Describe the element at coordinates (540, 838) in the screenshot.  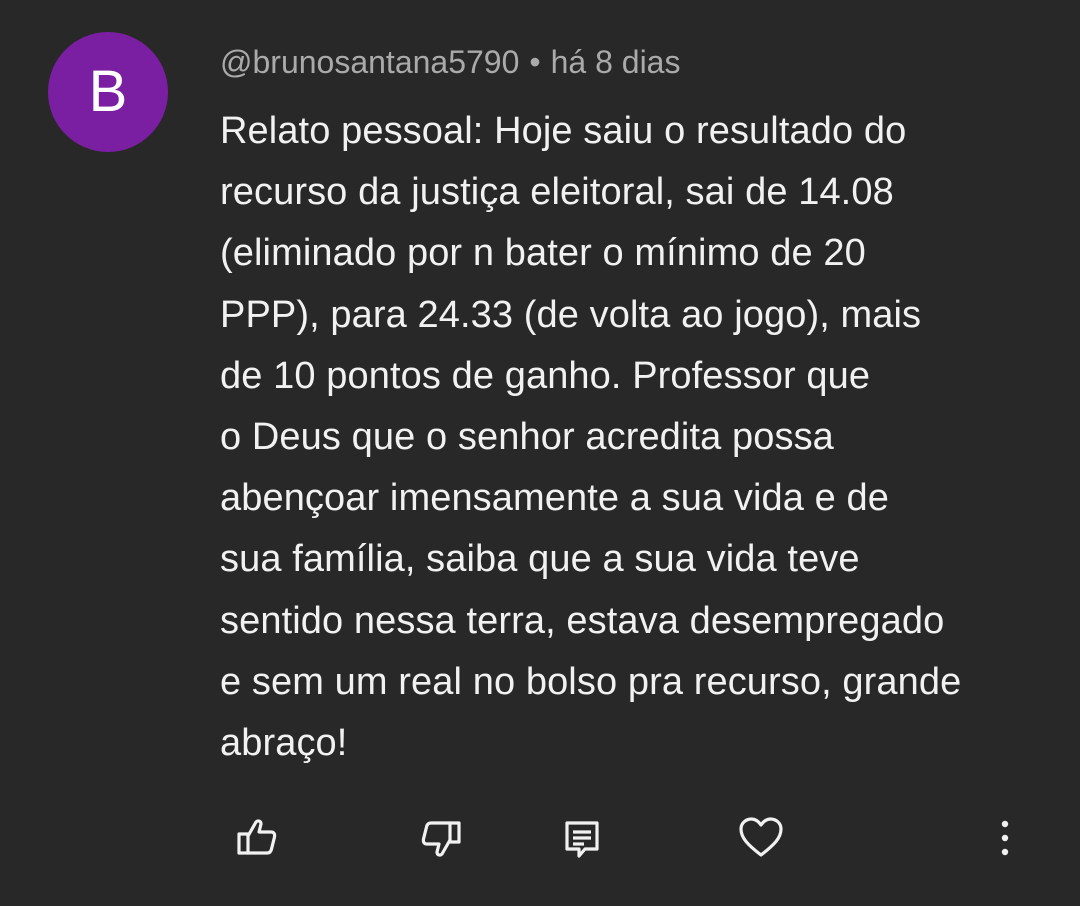
I see `comment-actions` at that location.